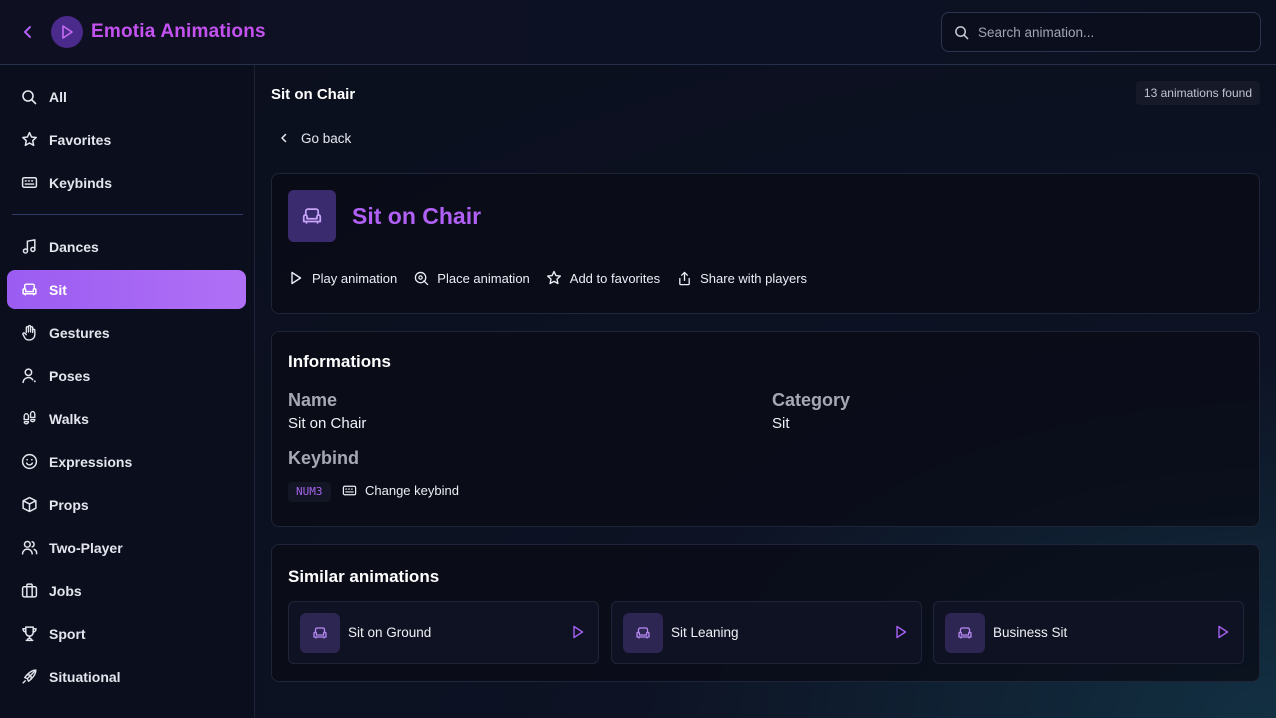 This screenshot has width=1276, height=718. I want to click on users-icon, so click(29, 548).